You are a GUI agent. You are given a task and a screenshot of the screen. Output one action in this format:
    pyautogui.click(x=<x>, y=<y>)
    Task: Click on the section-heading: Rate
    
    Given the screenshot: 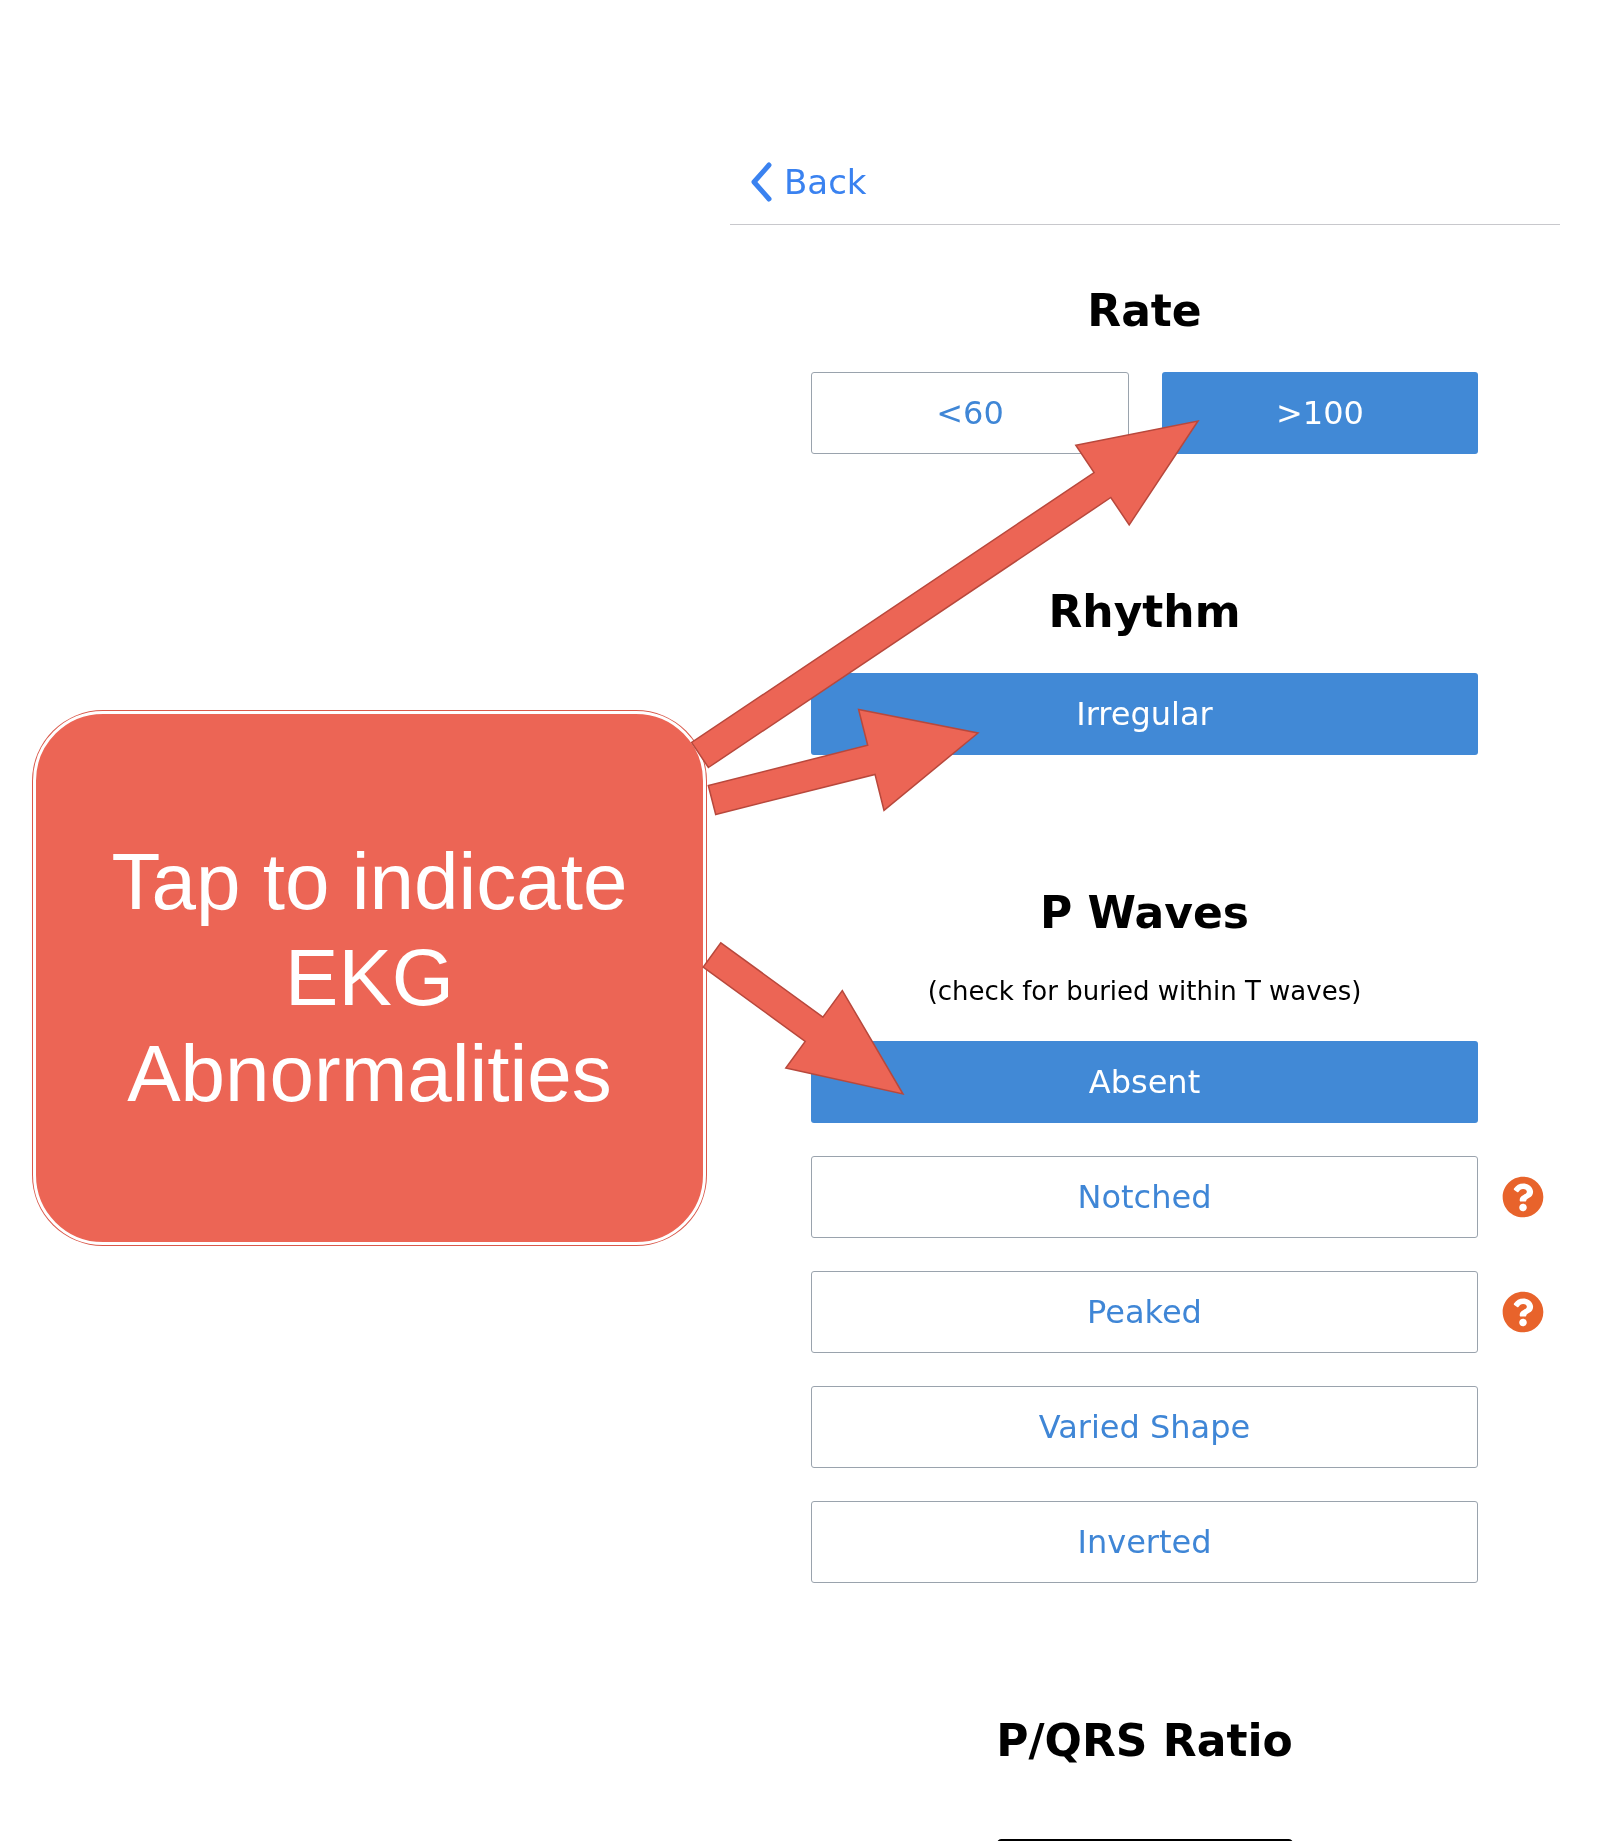 What is the action you would take?
    pyautogui.click(x=1144, y=311)
    